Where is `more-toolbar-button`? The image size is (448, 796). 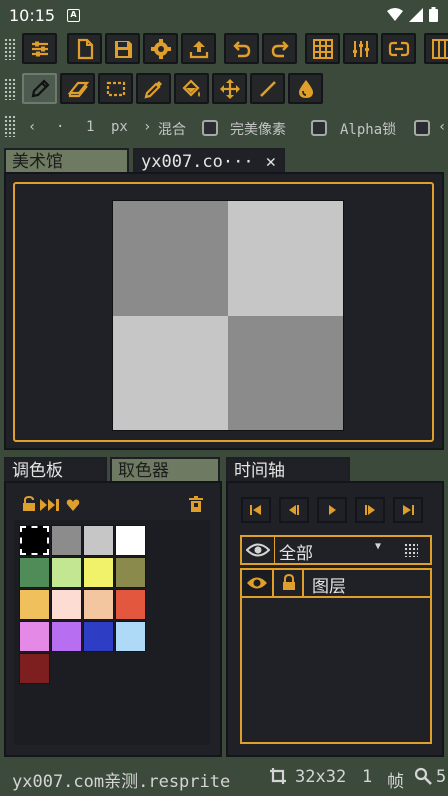
more-toolbar-button is located at coordinates (436, 48).